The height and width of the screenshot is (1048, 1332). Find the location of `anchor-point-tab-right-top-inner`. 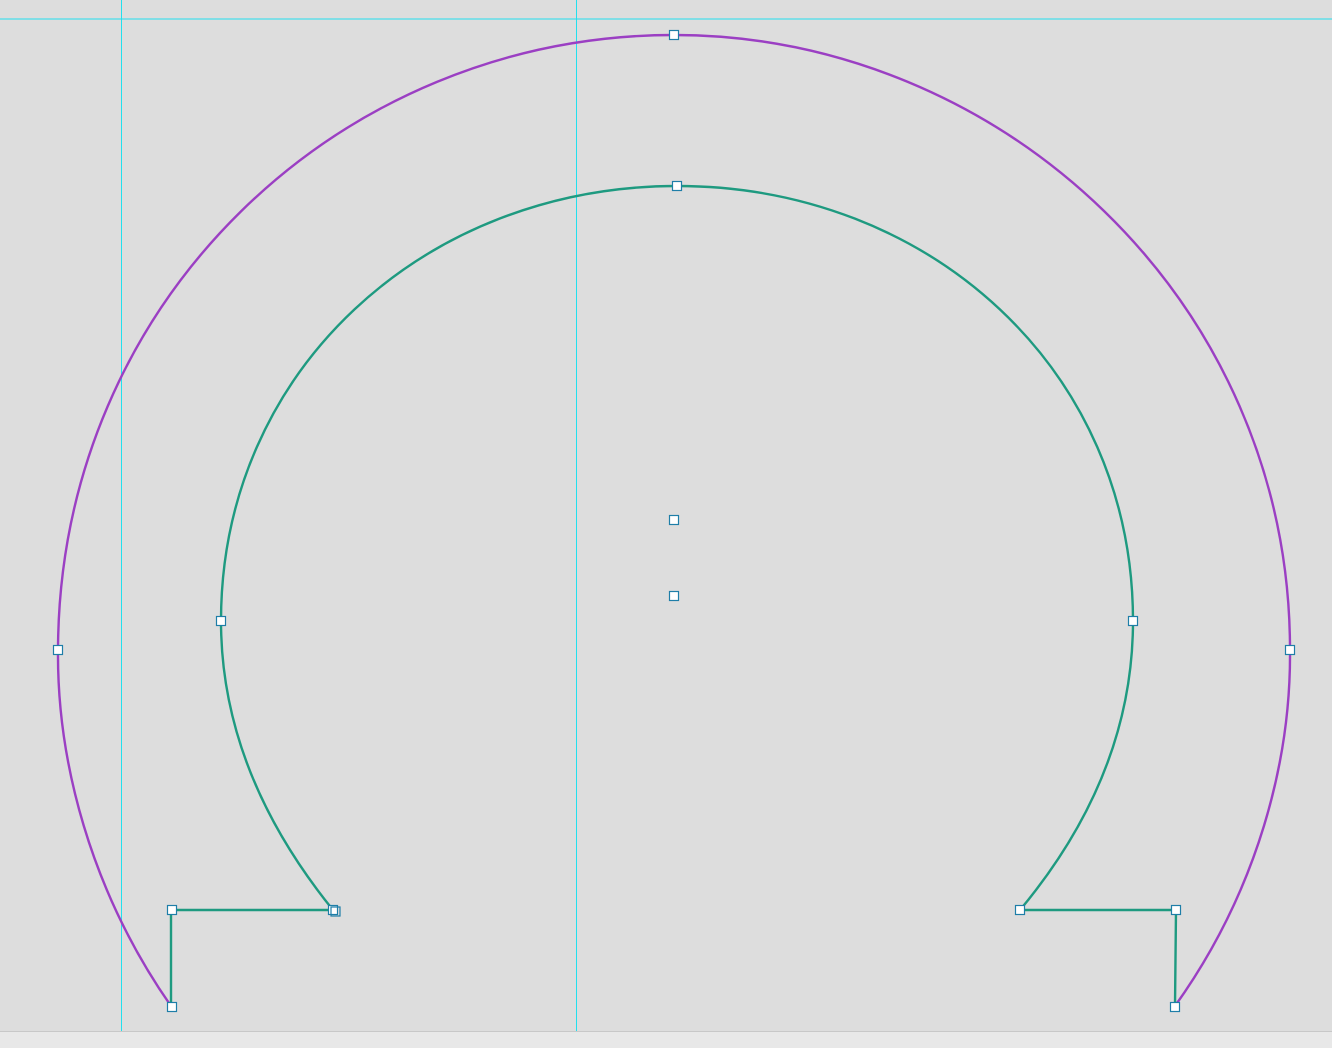

anchor-point-tab-right-top-inner is located at coordinates (1020, 910).